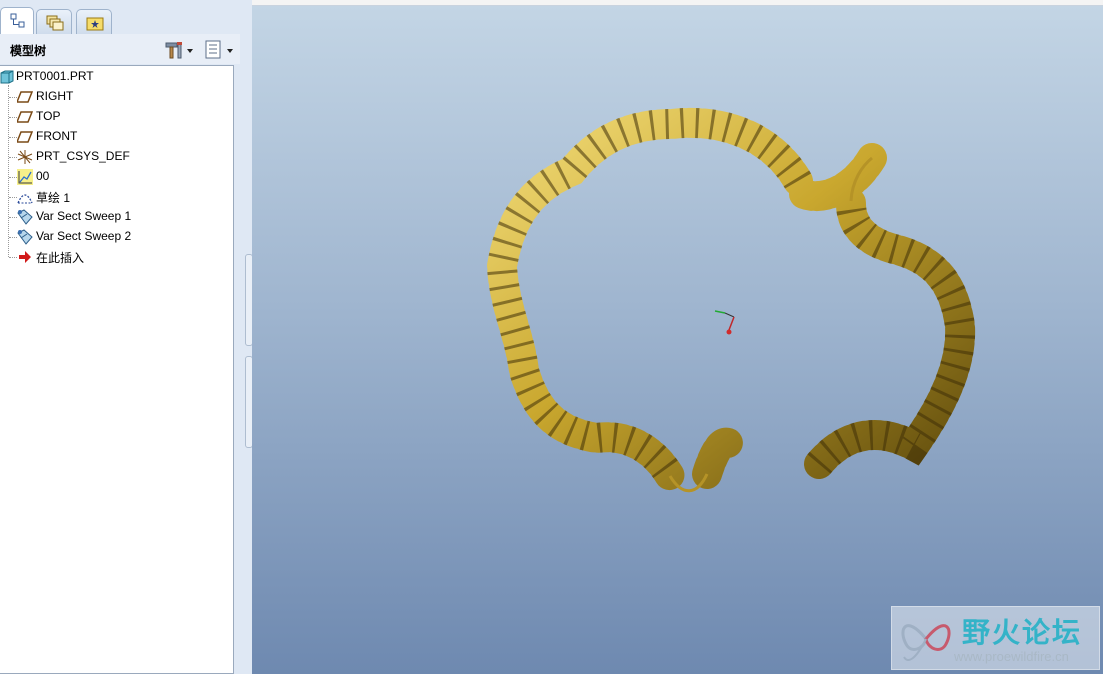 The width and height of the screenshot is (1103, 674). I want to click on tree-item-label: Var Sect Sweep 2, so click(84, 236).